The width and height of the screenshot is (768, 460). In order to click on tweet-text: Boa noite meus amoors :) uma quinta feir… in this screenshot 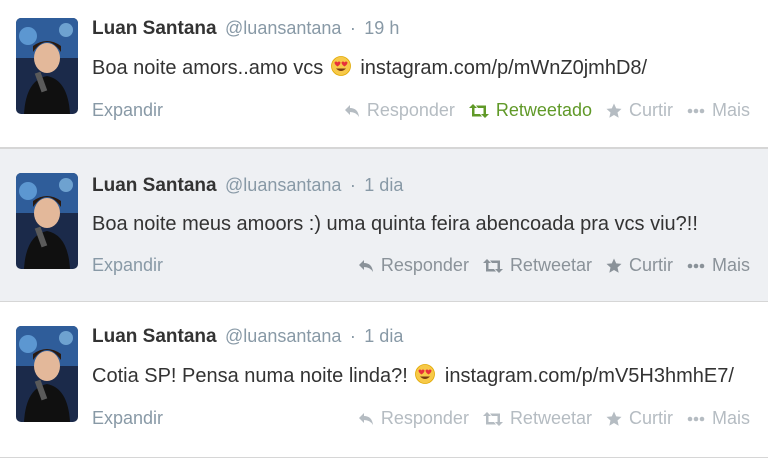, I will do `click(395, 224)`.